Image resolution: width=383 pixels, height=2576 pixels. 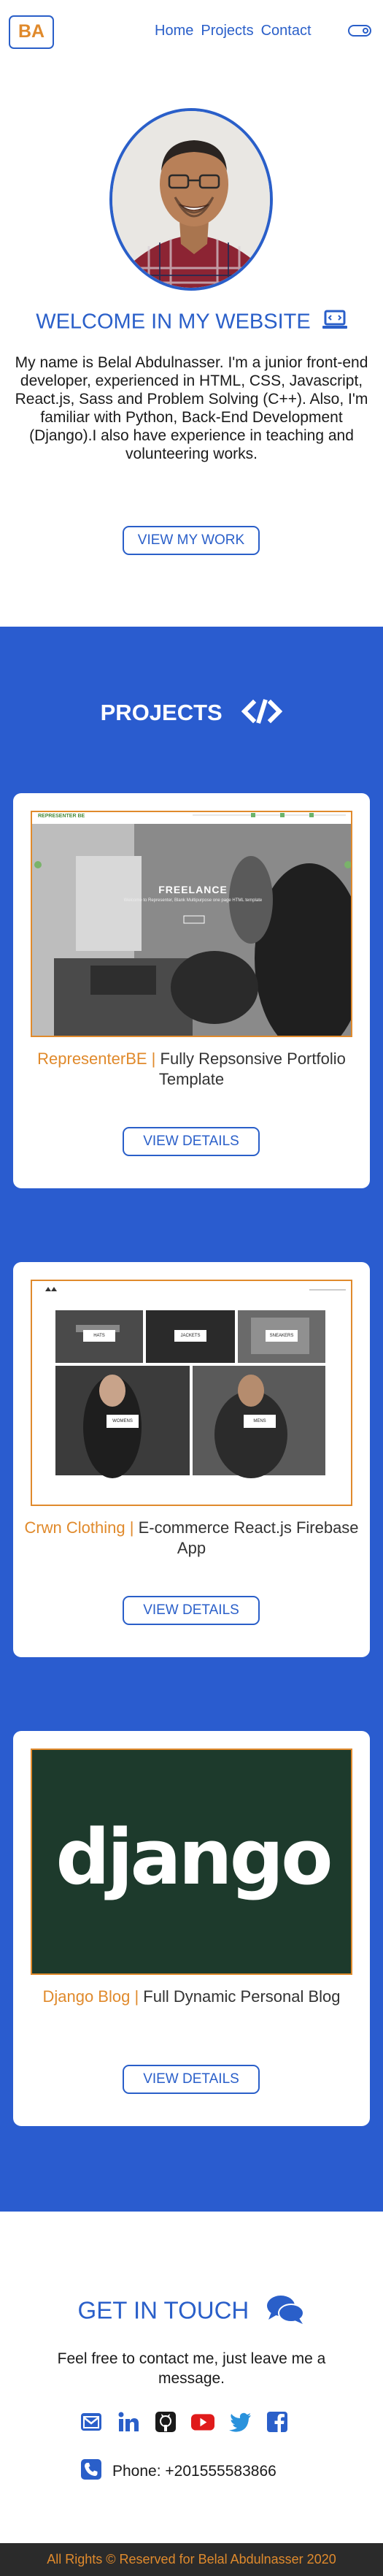 What do you see at coordinates (123, 1421) in the screenshot?
I see `tile-womens: WOMENS` at bounding box center [123, 1421].